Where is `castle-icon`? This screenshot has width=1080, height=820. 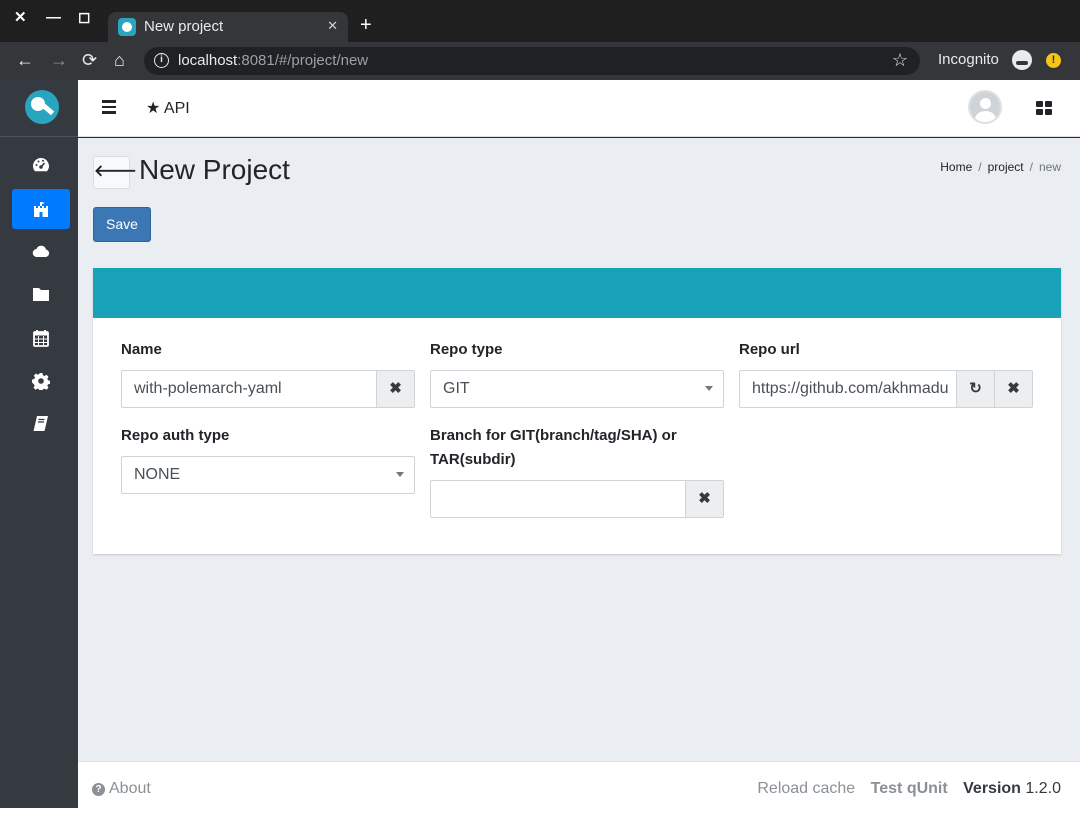
castle-icon is located at coordinates (41, 209).